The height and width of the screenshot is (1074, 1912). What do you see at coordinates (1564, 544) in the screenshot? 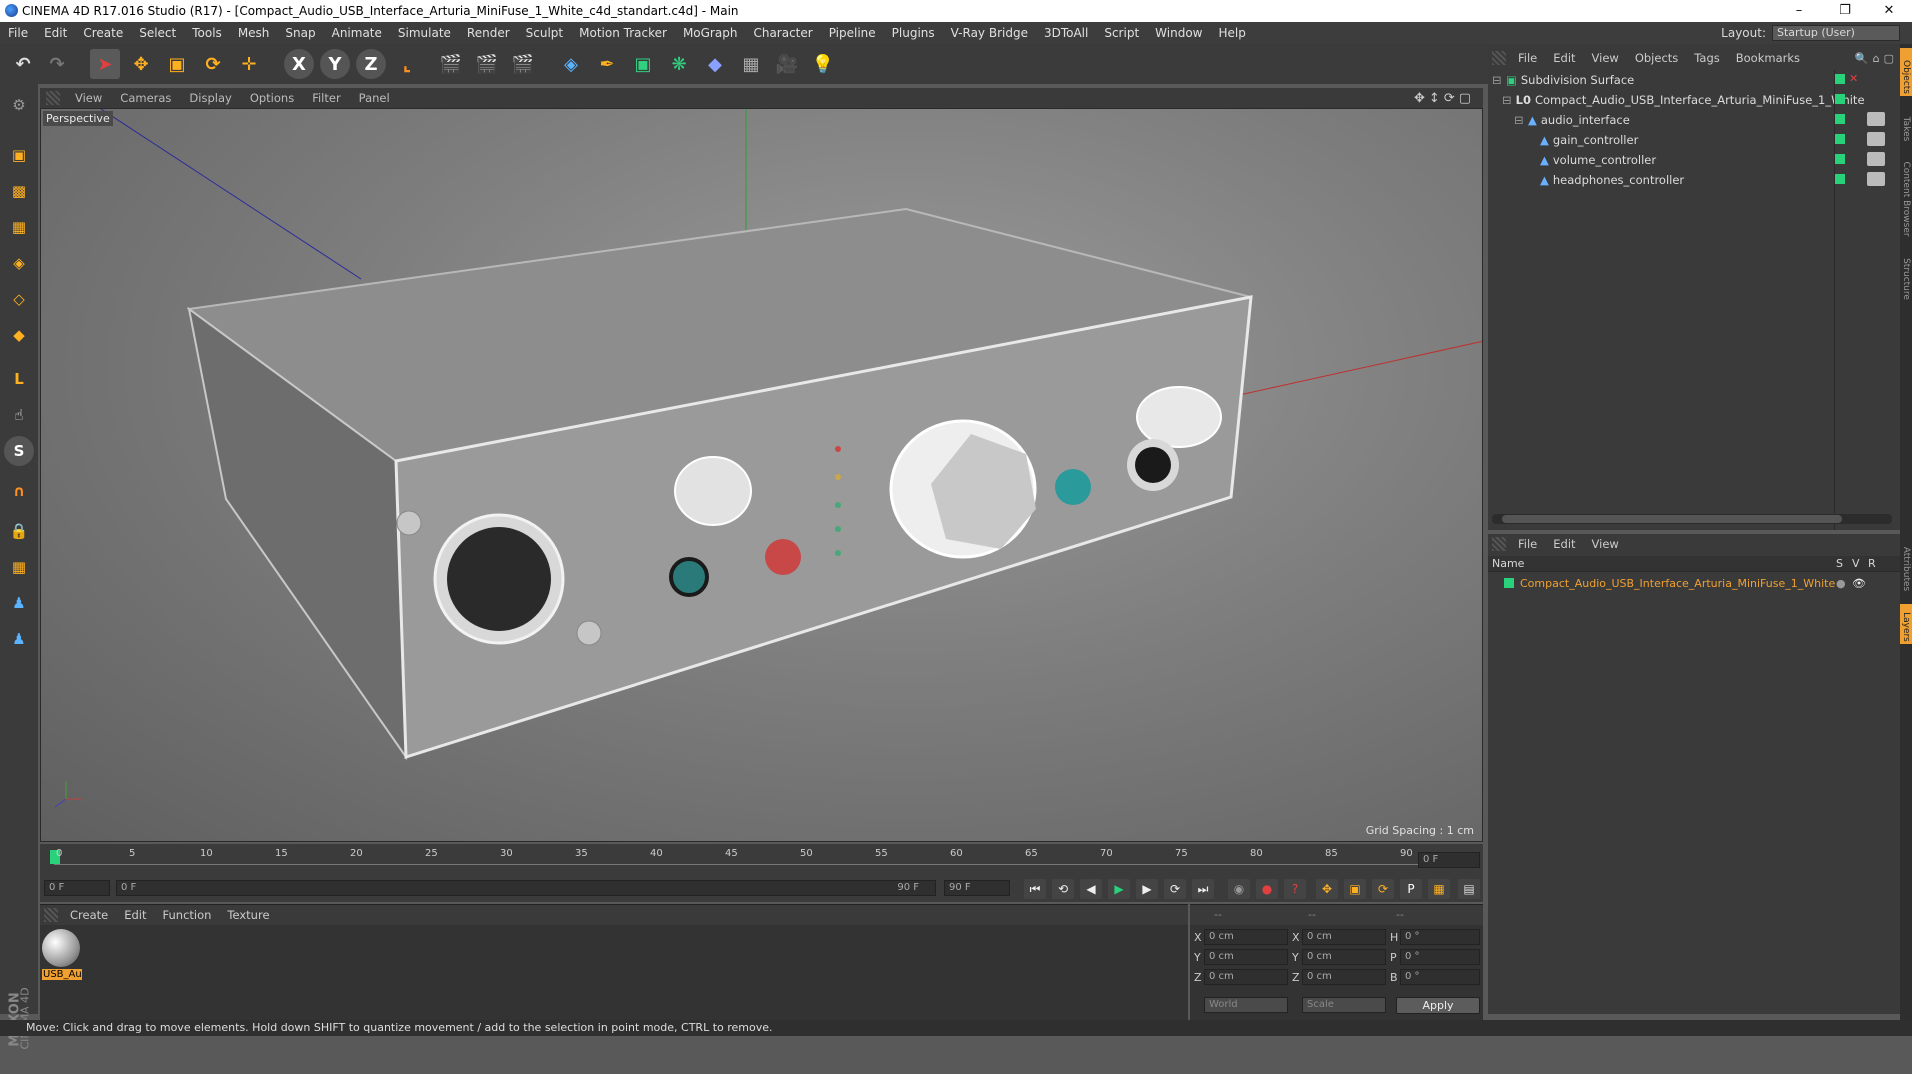
I see `layer-menu-edit: Edit` at bounding box center [1564, 544].